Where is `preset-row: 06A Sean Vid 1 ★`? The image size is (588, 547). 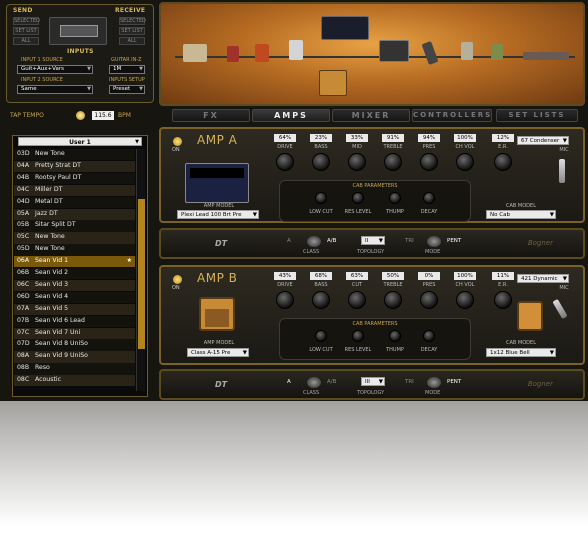
preset-row: 06A Sean Vid 1 ★ is located at coordinates (74, 262).